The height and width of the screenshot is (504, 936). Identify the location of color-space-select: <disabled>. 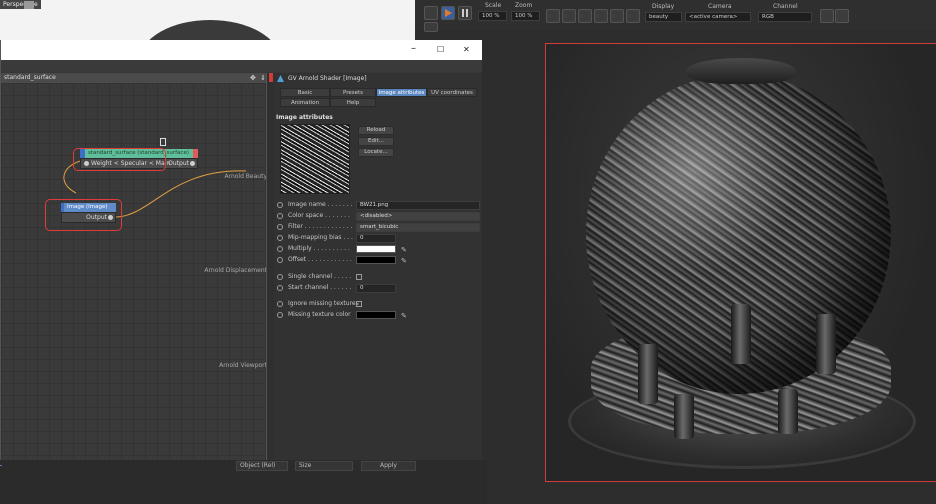
(418, 216).